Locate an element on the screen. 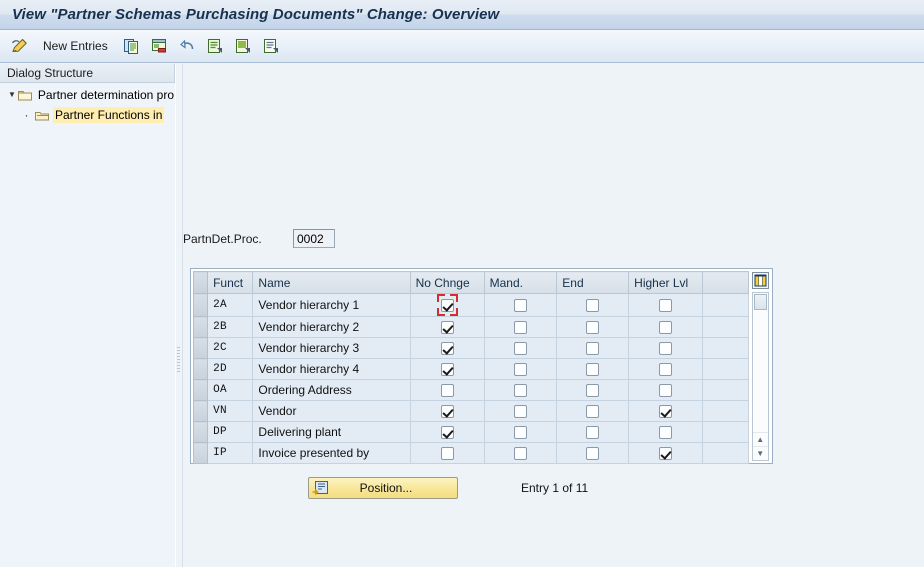 The width and height of the screenshot is (924, 567). table-settings-button is located at coordinates (760, 280).